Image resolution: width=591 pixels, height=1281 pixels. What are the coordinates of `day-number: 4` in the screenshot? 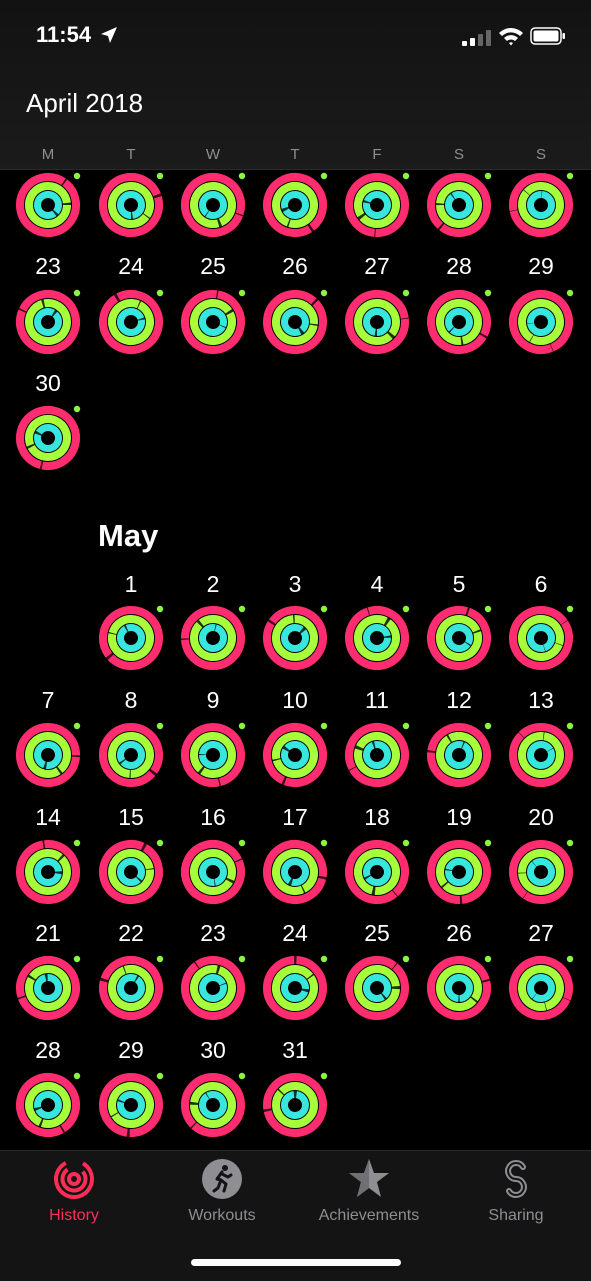 It's located at (377, 584).